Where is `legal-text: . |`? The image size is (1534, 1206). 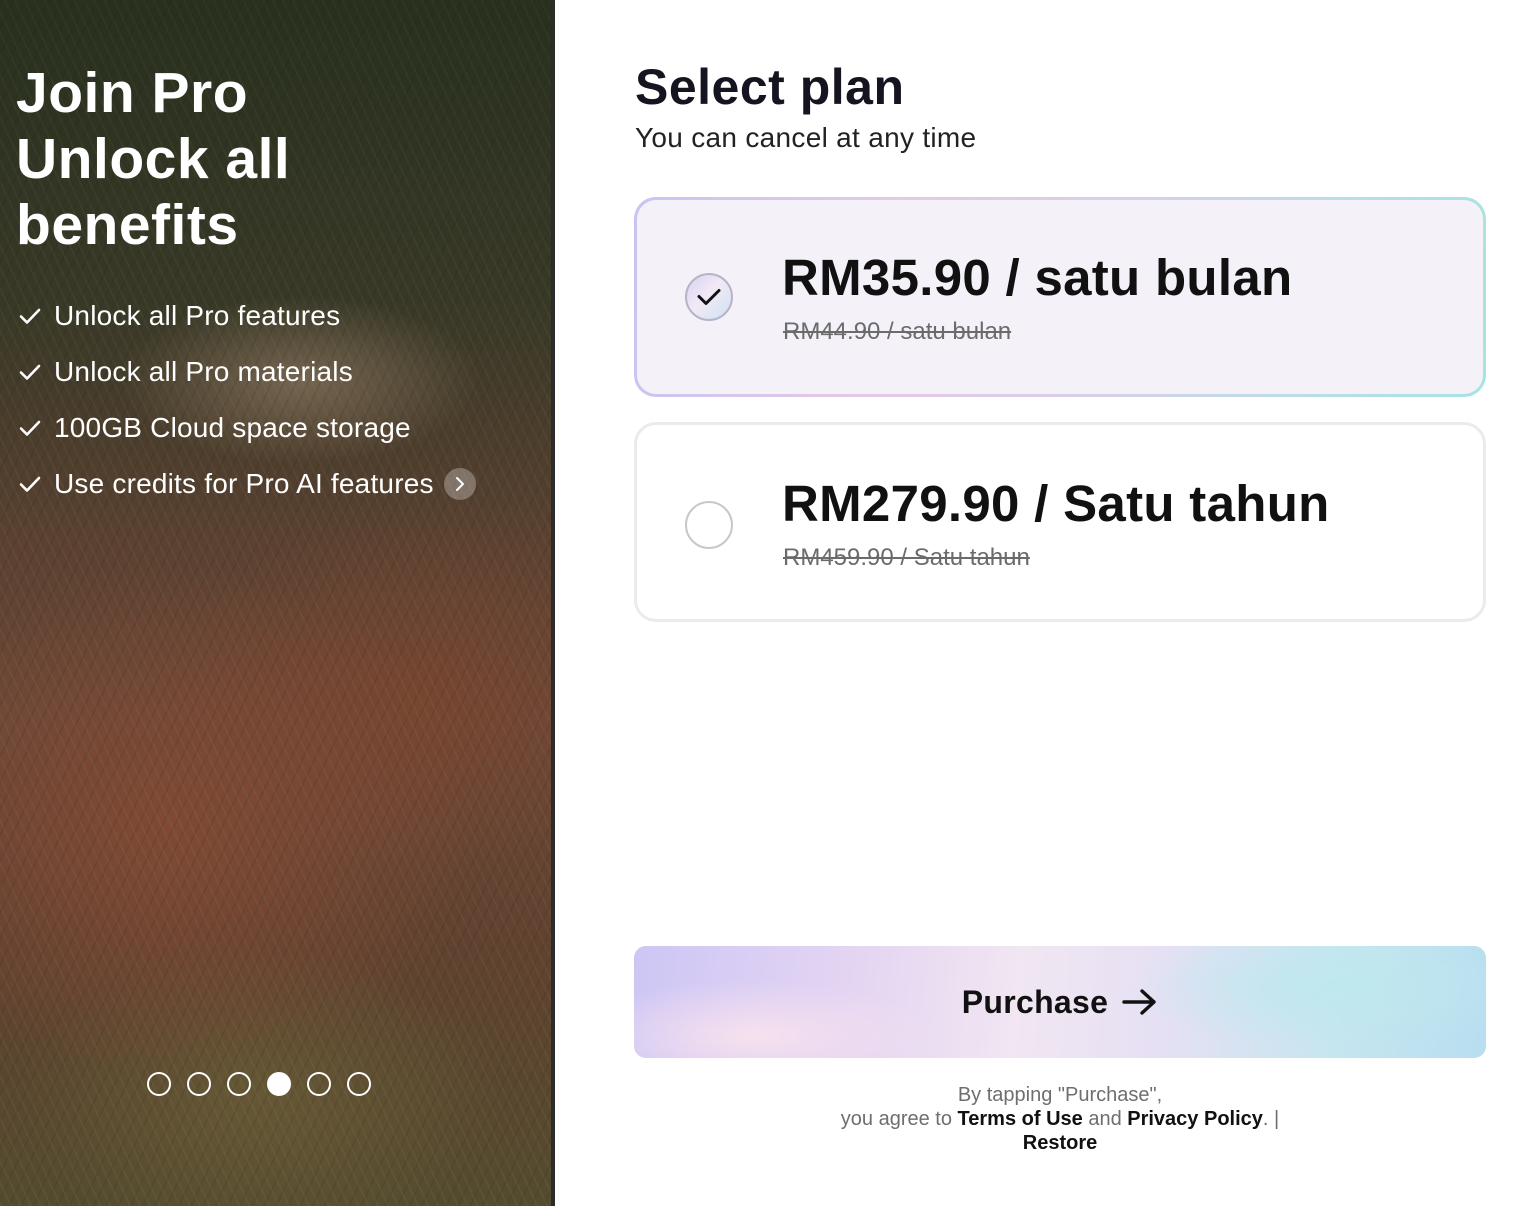
legal-text: . | is located at coordinates (1271, 1119).